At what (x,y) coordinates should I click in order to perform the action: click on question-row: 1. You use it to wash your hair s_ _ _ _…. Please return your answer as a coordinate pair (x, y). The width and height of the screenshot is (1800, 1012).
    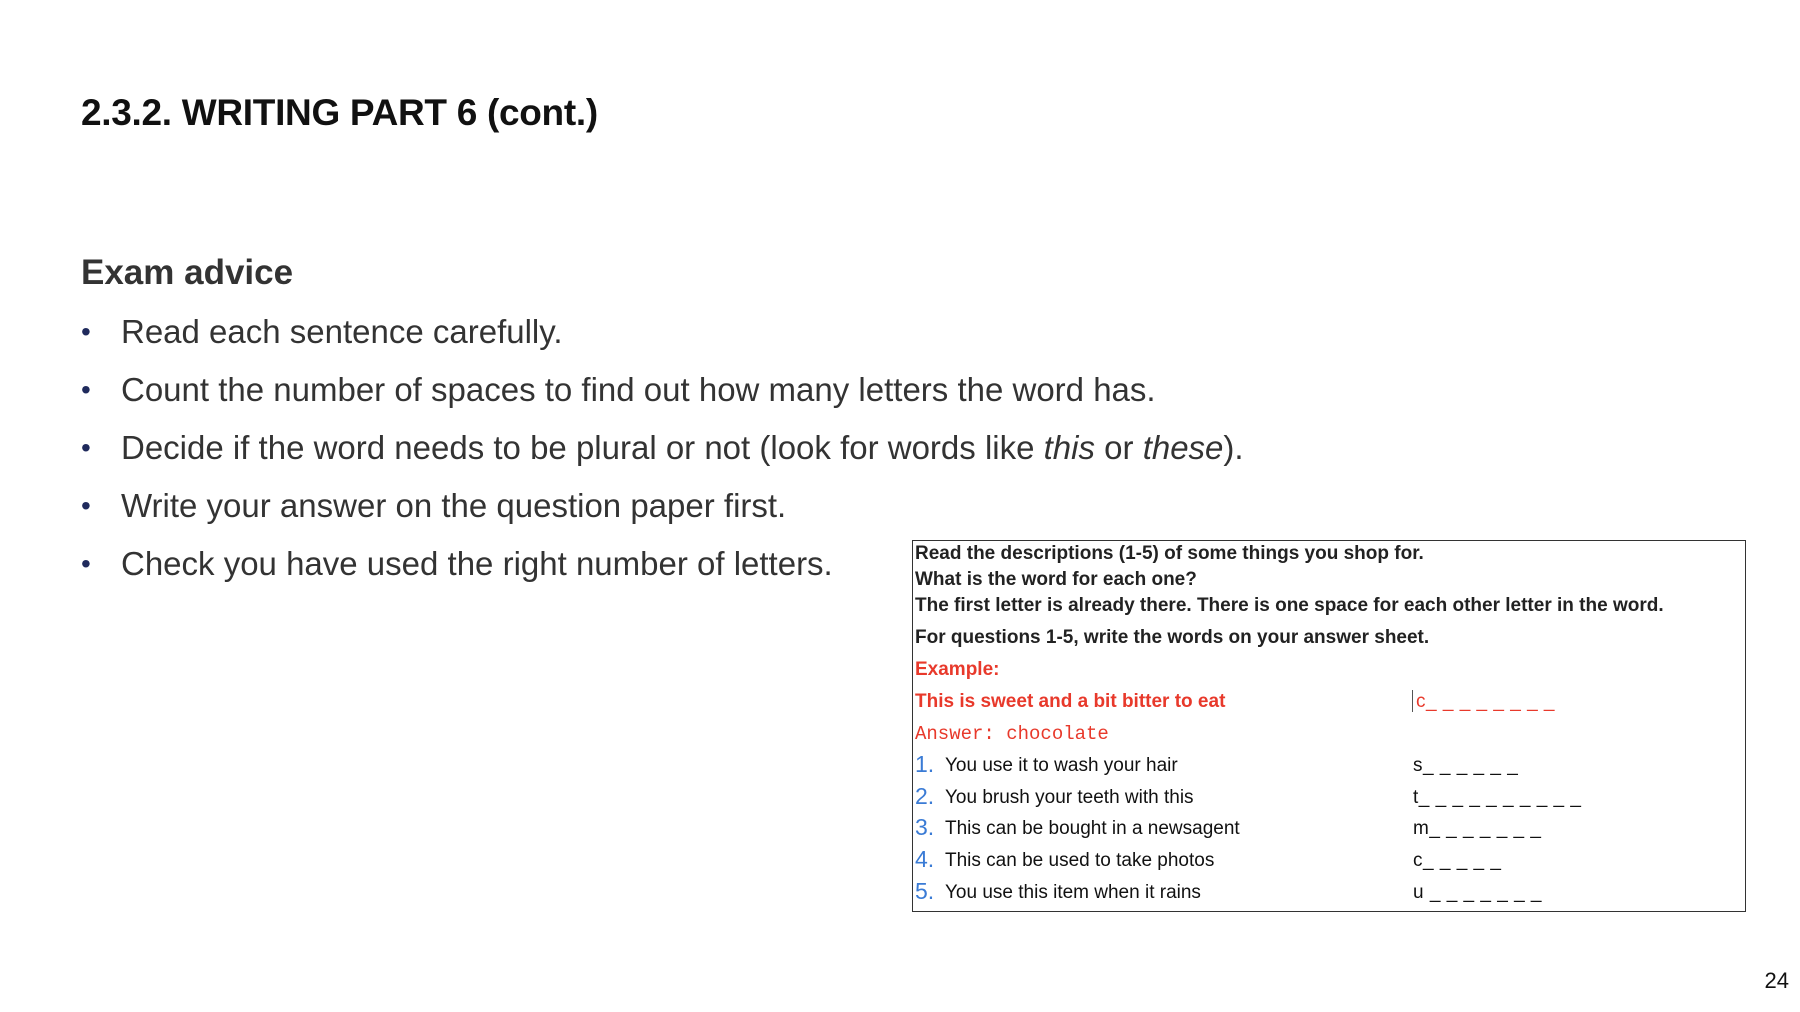
    Looking at the image, I should click on (1325, 765).